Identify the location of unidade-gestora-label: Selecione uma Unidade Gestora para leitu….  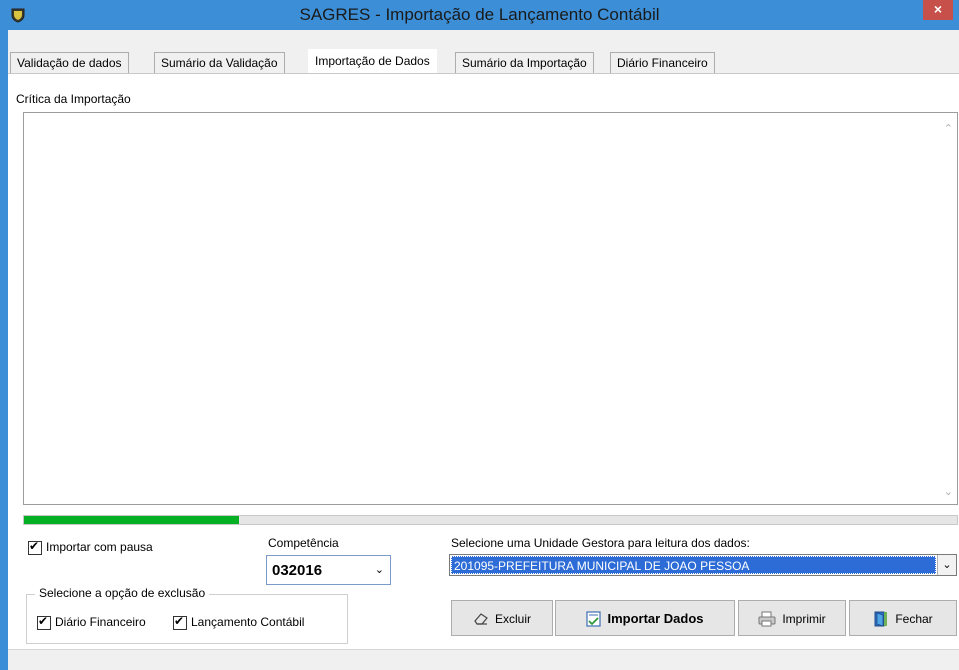
(600, 543).